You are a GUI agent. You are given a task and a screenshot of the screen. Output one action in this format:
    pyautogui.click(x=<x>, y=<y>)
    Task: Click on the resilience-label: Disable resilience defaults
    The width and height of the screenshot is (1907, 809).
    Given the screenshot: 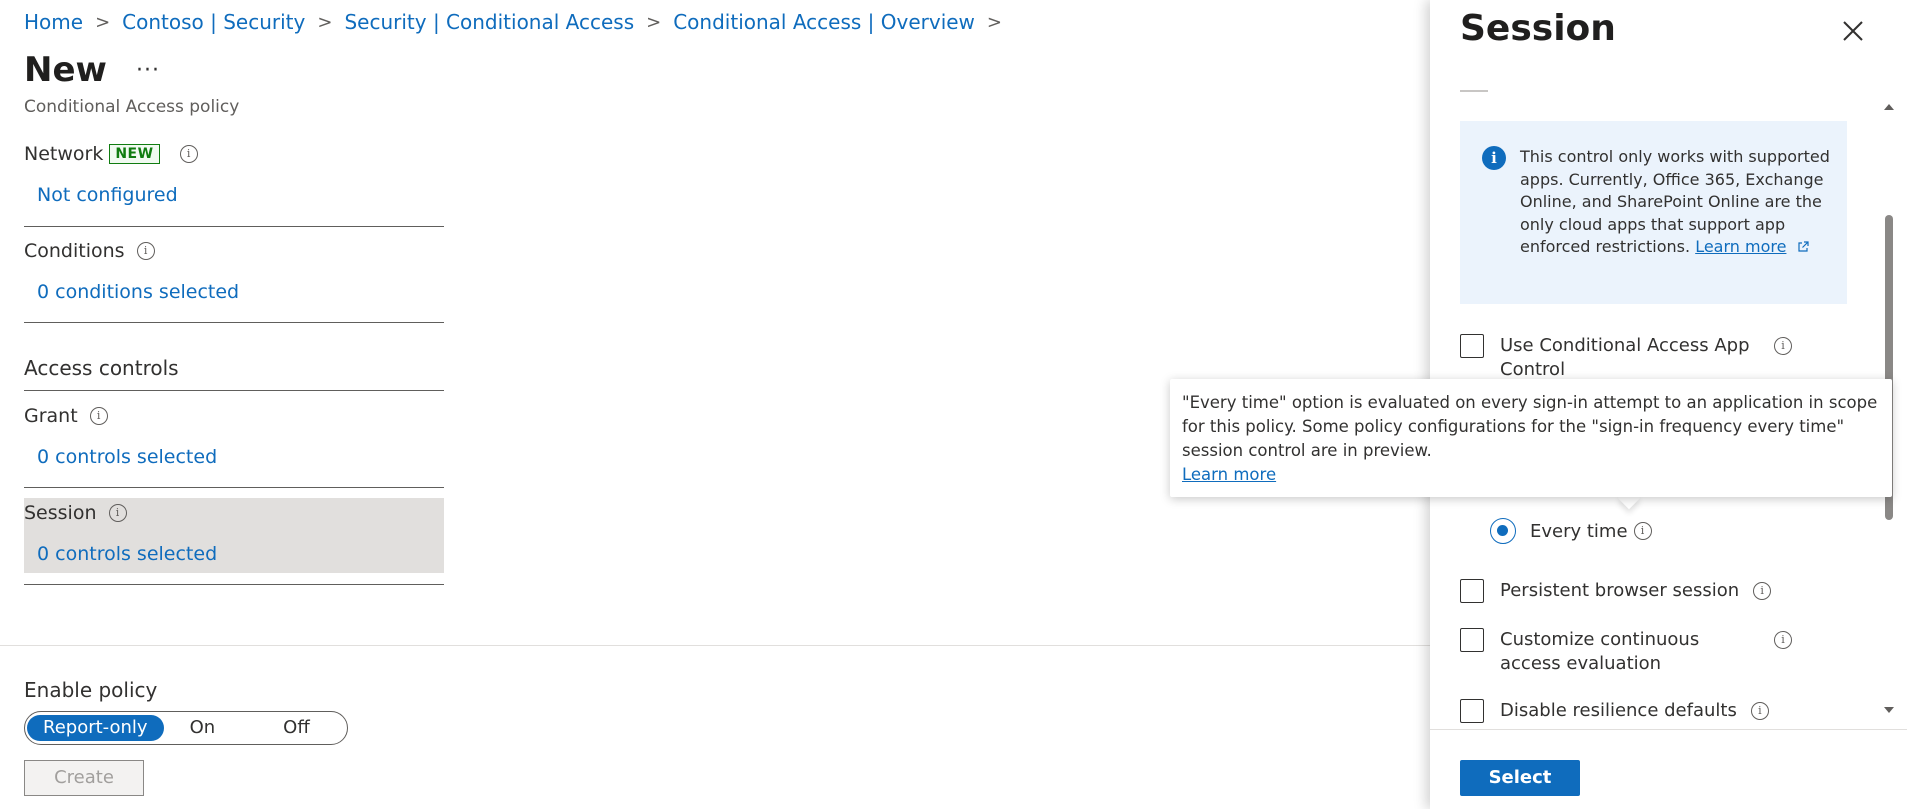 What is the action you would take?
    pyautogui.click(x=1618, y=710)
    